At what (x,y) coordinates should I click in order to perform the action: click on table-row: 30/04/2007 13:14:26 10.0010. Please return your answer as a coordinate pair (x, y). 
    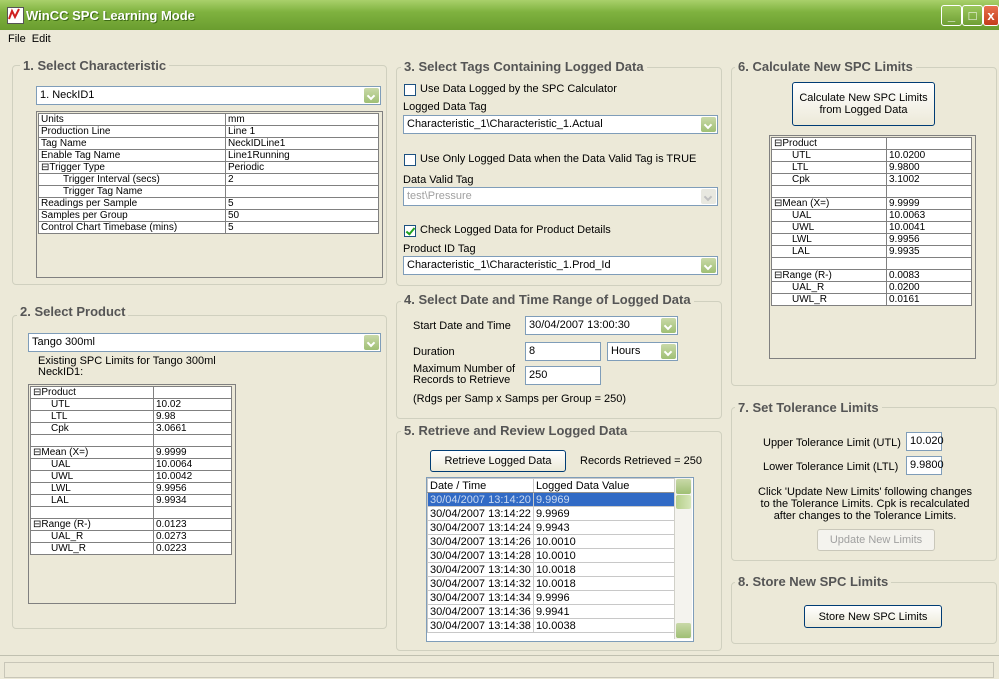
    Looking at the image, I should click on (551, 541).